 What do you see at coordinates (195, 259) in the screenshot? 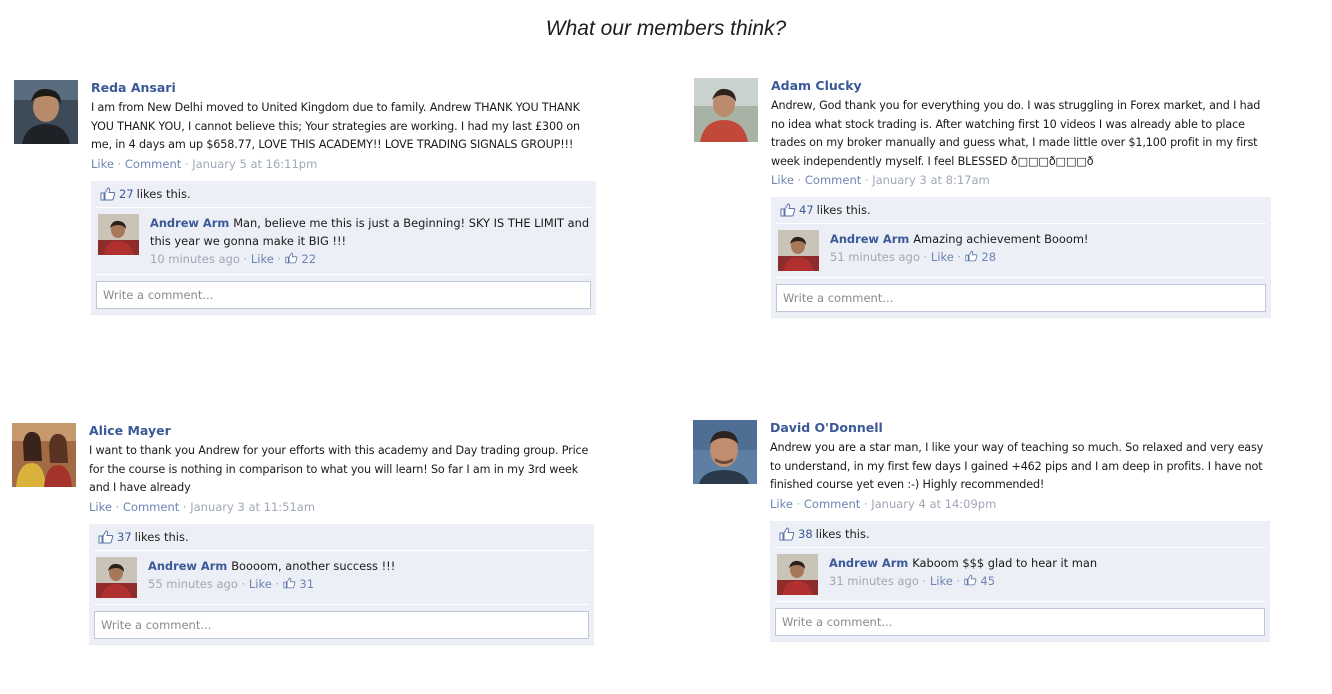
I see `reply-time: 10 minutes ago` at bounding box center [195, 259].